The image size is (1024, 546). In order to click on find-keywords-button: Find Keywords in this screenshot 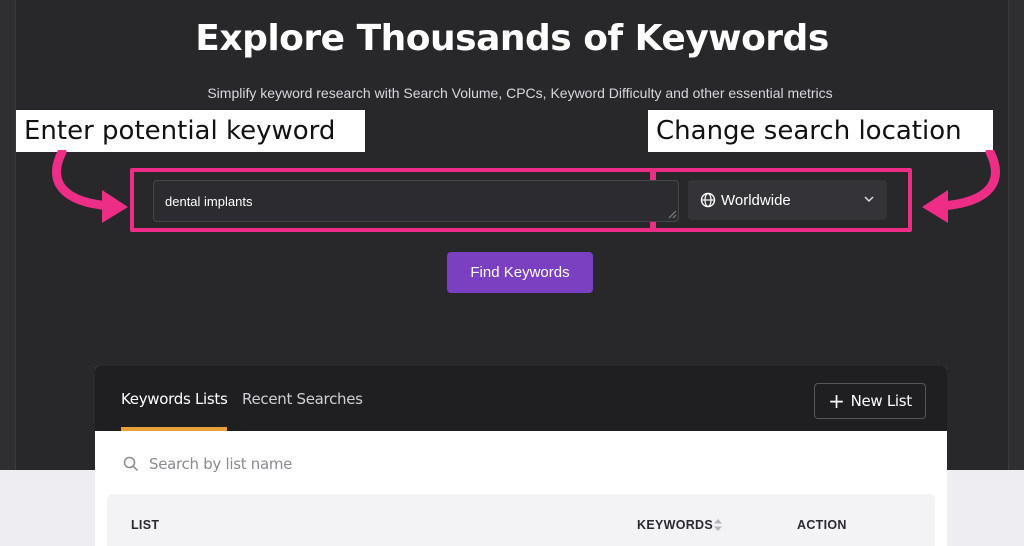, I will do `click(520, 272)`.